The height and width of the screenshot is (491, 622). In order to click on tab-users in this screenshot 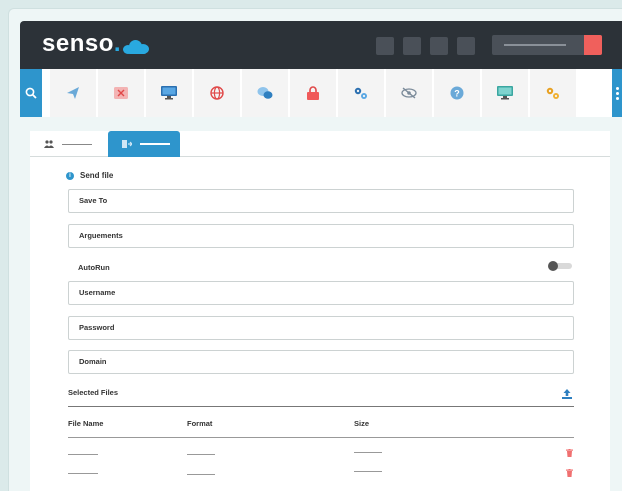, I will do `click(68, 144)`.